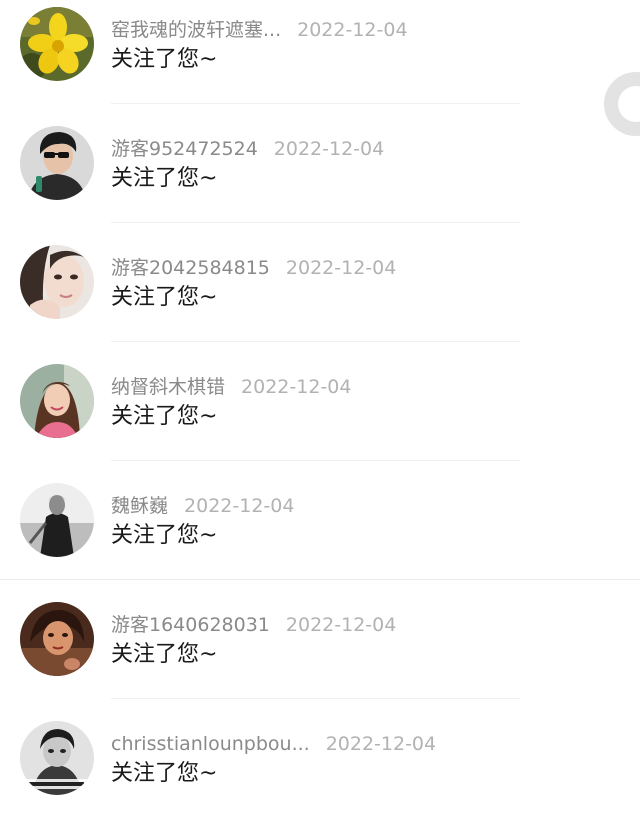 Image resolution: width=640 pixels, height=833 pixels. I want to click on user-name: 魏稣巍, so click(139, 506).